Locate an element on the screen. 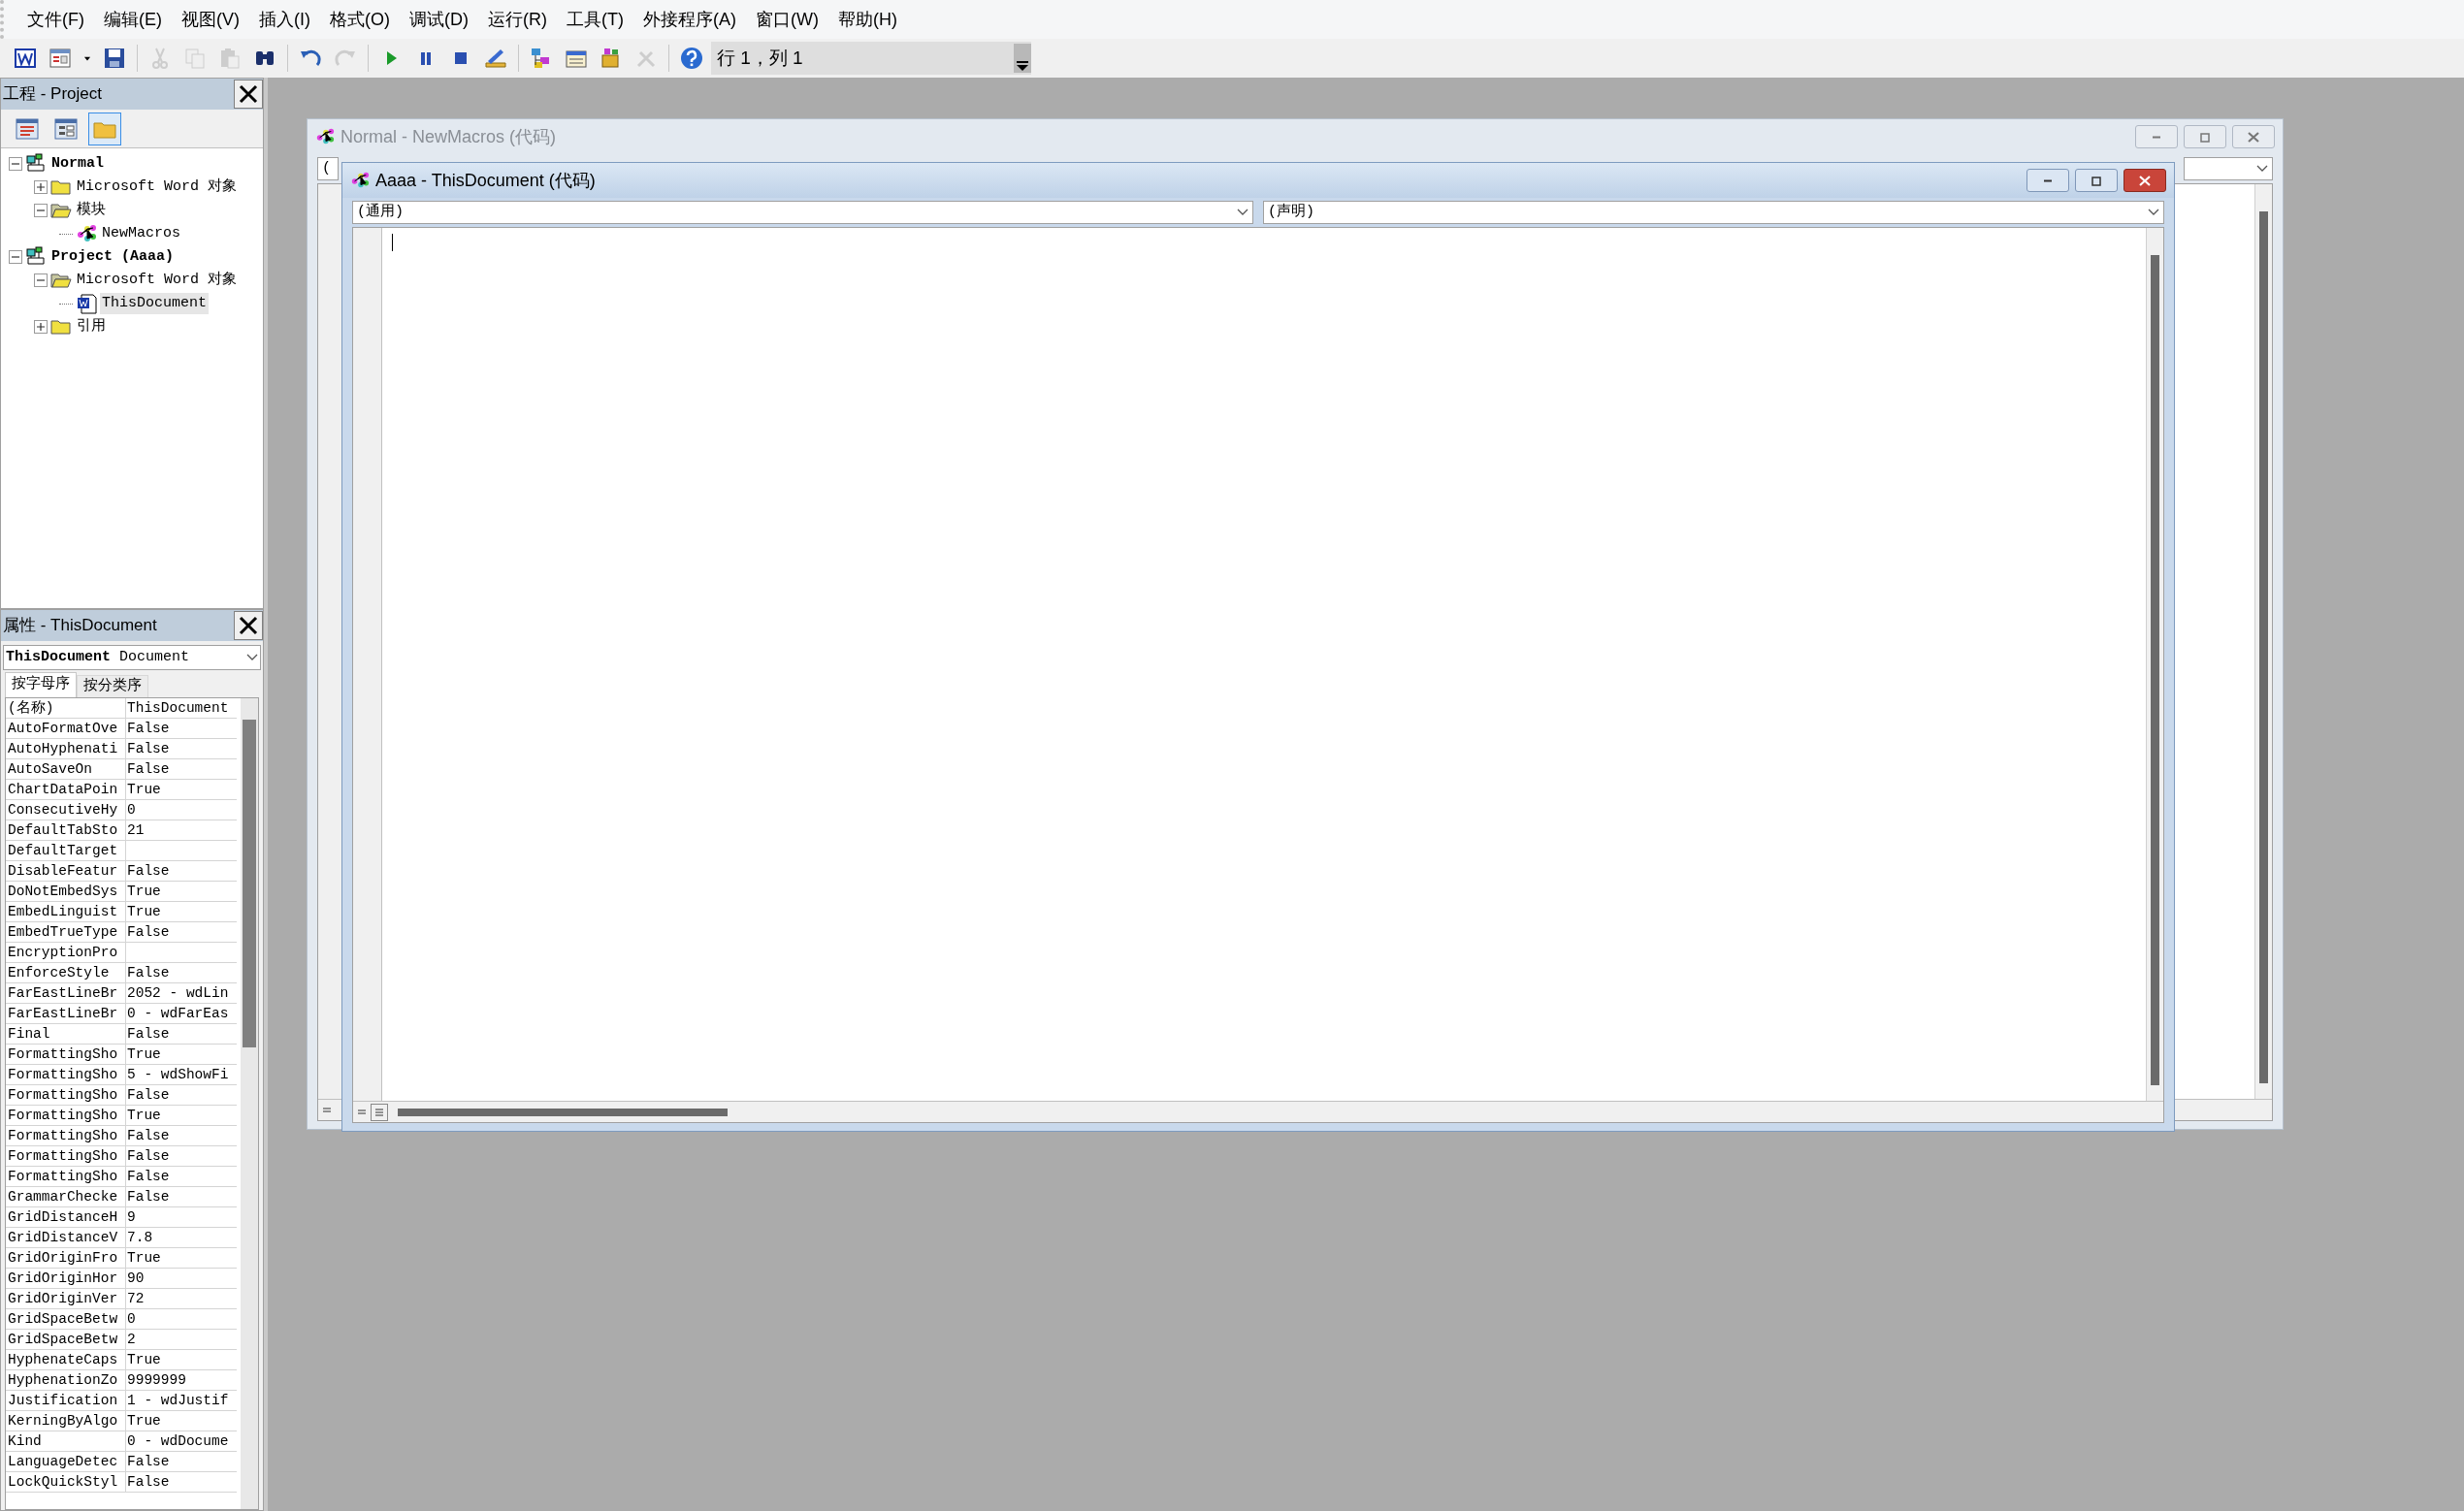 The height and width of the screenshot is (1511, 2464). property-name: DoNotEmbedSys is located at coordinates (66, 891).